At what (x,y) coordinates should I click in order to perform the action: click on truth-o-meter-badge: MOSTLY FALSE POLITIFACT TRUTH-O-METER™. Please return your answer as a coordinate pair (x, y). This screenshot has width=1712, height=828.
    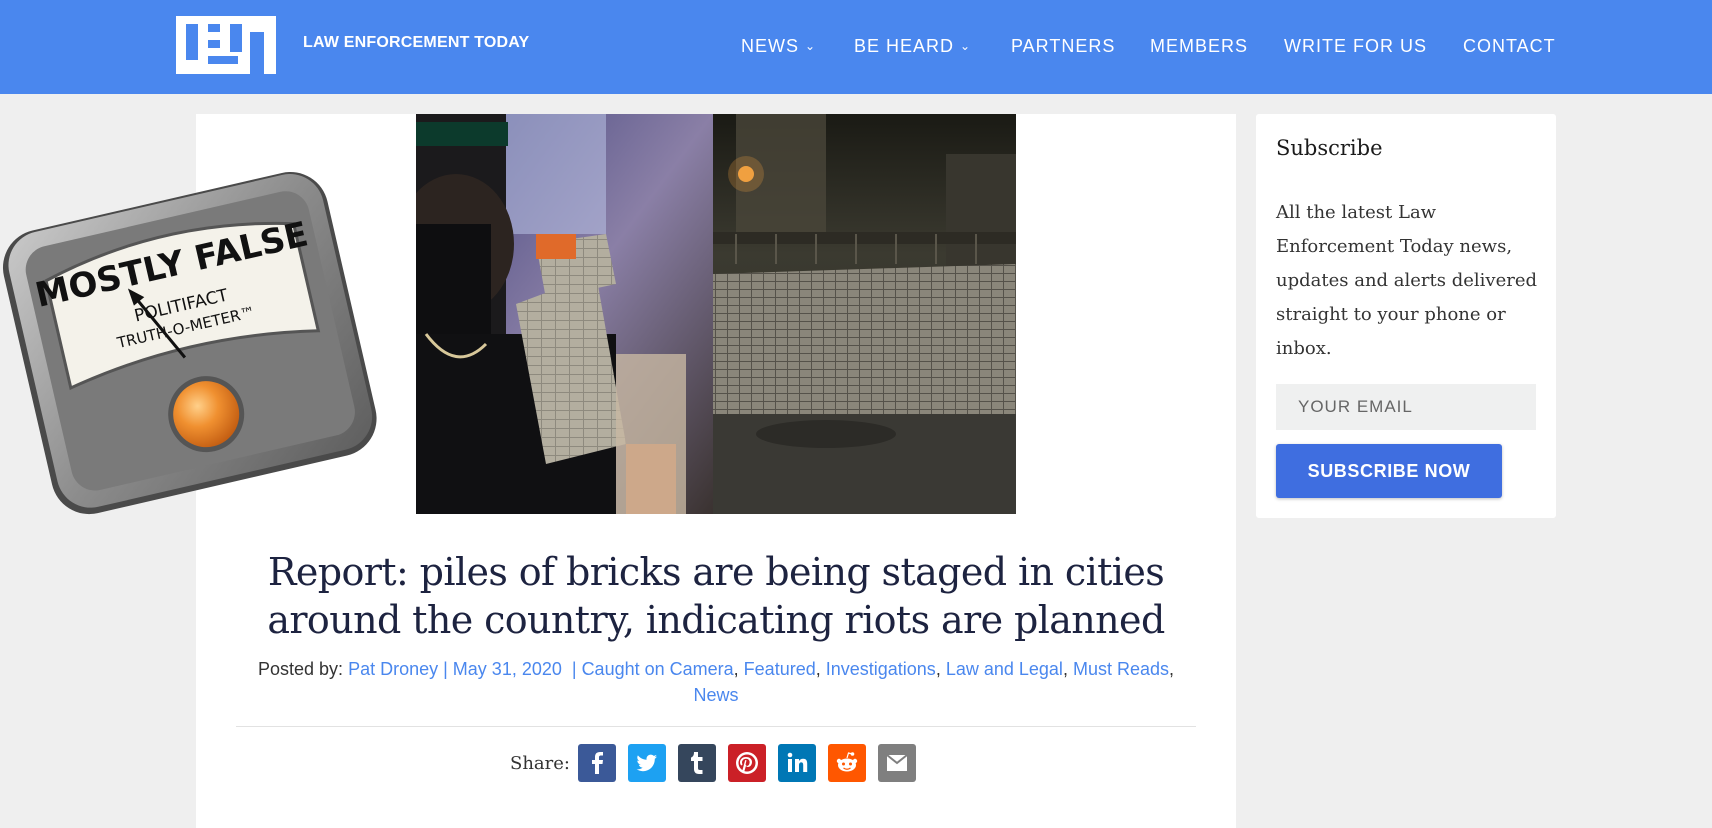
    Looking at the image, I should click on (189, 343).